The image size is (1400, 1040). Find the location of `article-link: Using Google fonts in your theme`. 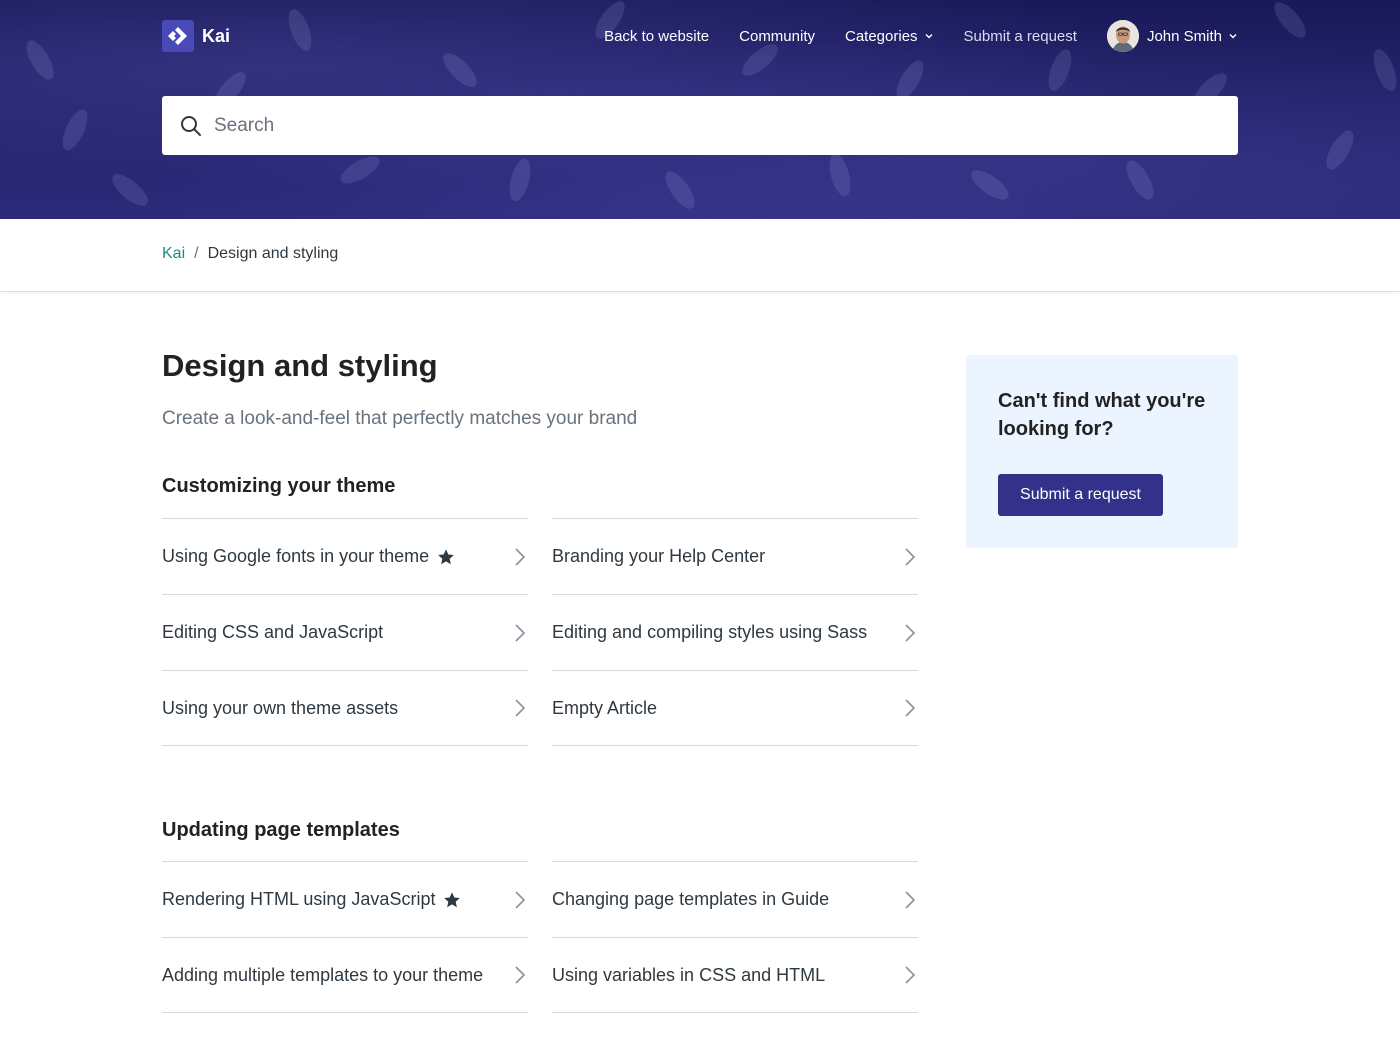

article-link: Using Google fonts in your theme is located at coordinates (345, 556).